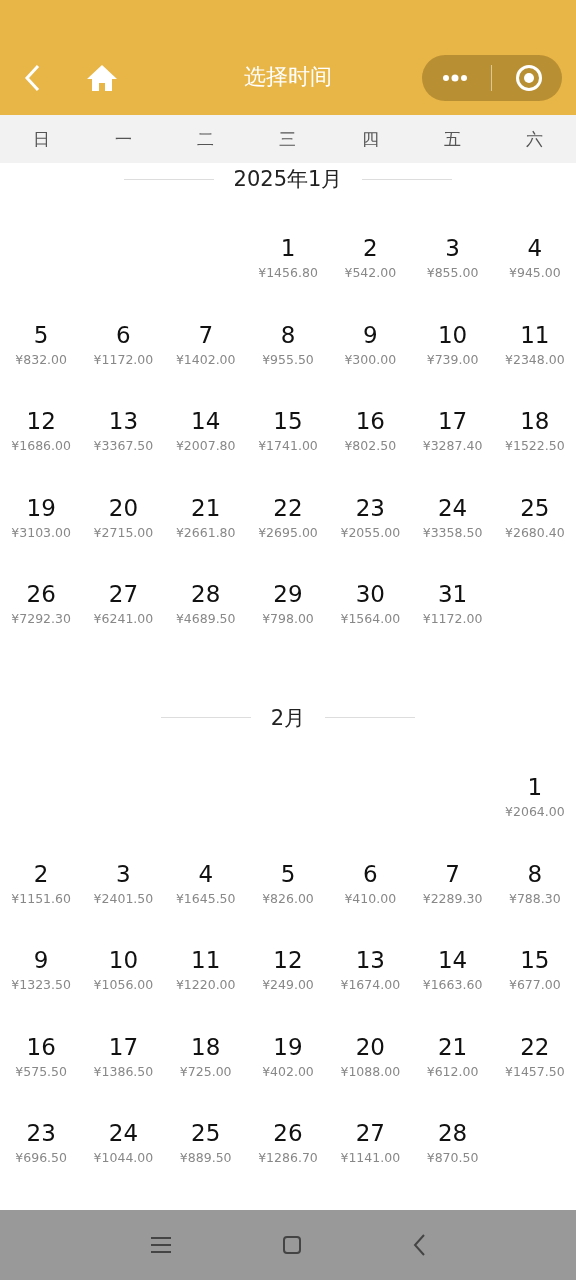  I want to click on day-price: ¥4689.50, so click(205, 619).